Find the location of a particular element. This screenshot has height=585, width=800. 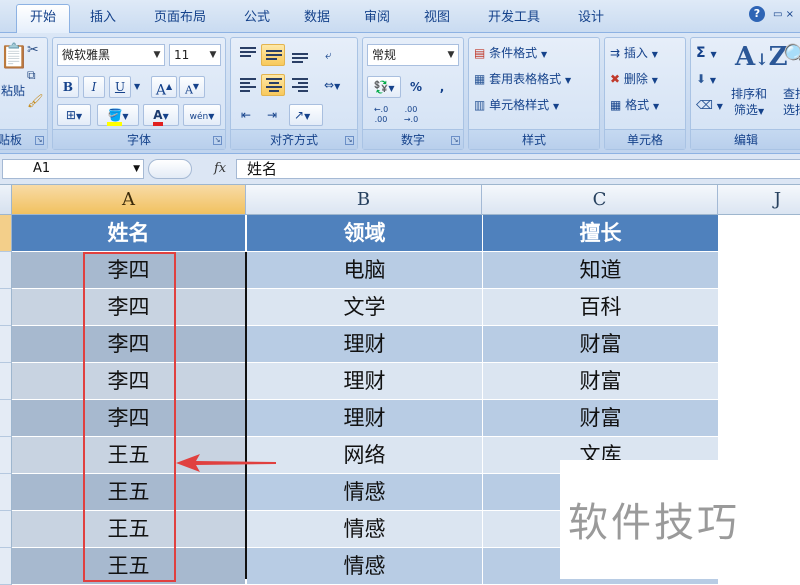

underline-button: U is located at coordinates (120, 87).